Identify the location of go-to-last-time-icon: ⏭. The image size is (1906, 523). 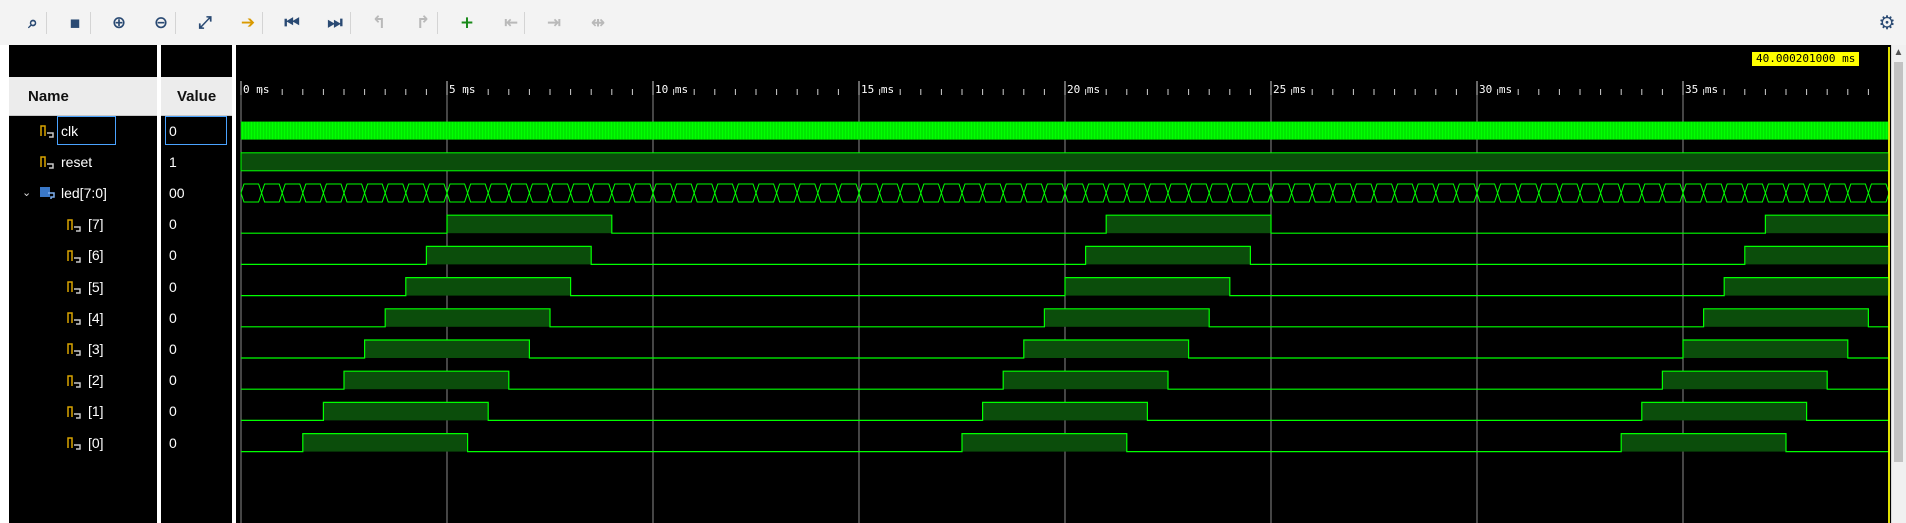
(335, 23).